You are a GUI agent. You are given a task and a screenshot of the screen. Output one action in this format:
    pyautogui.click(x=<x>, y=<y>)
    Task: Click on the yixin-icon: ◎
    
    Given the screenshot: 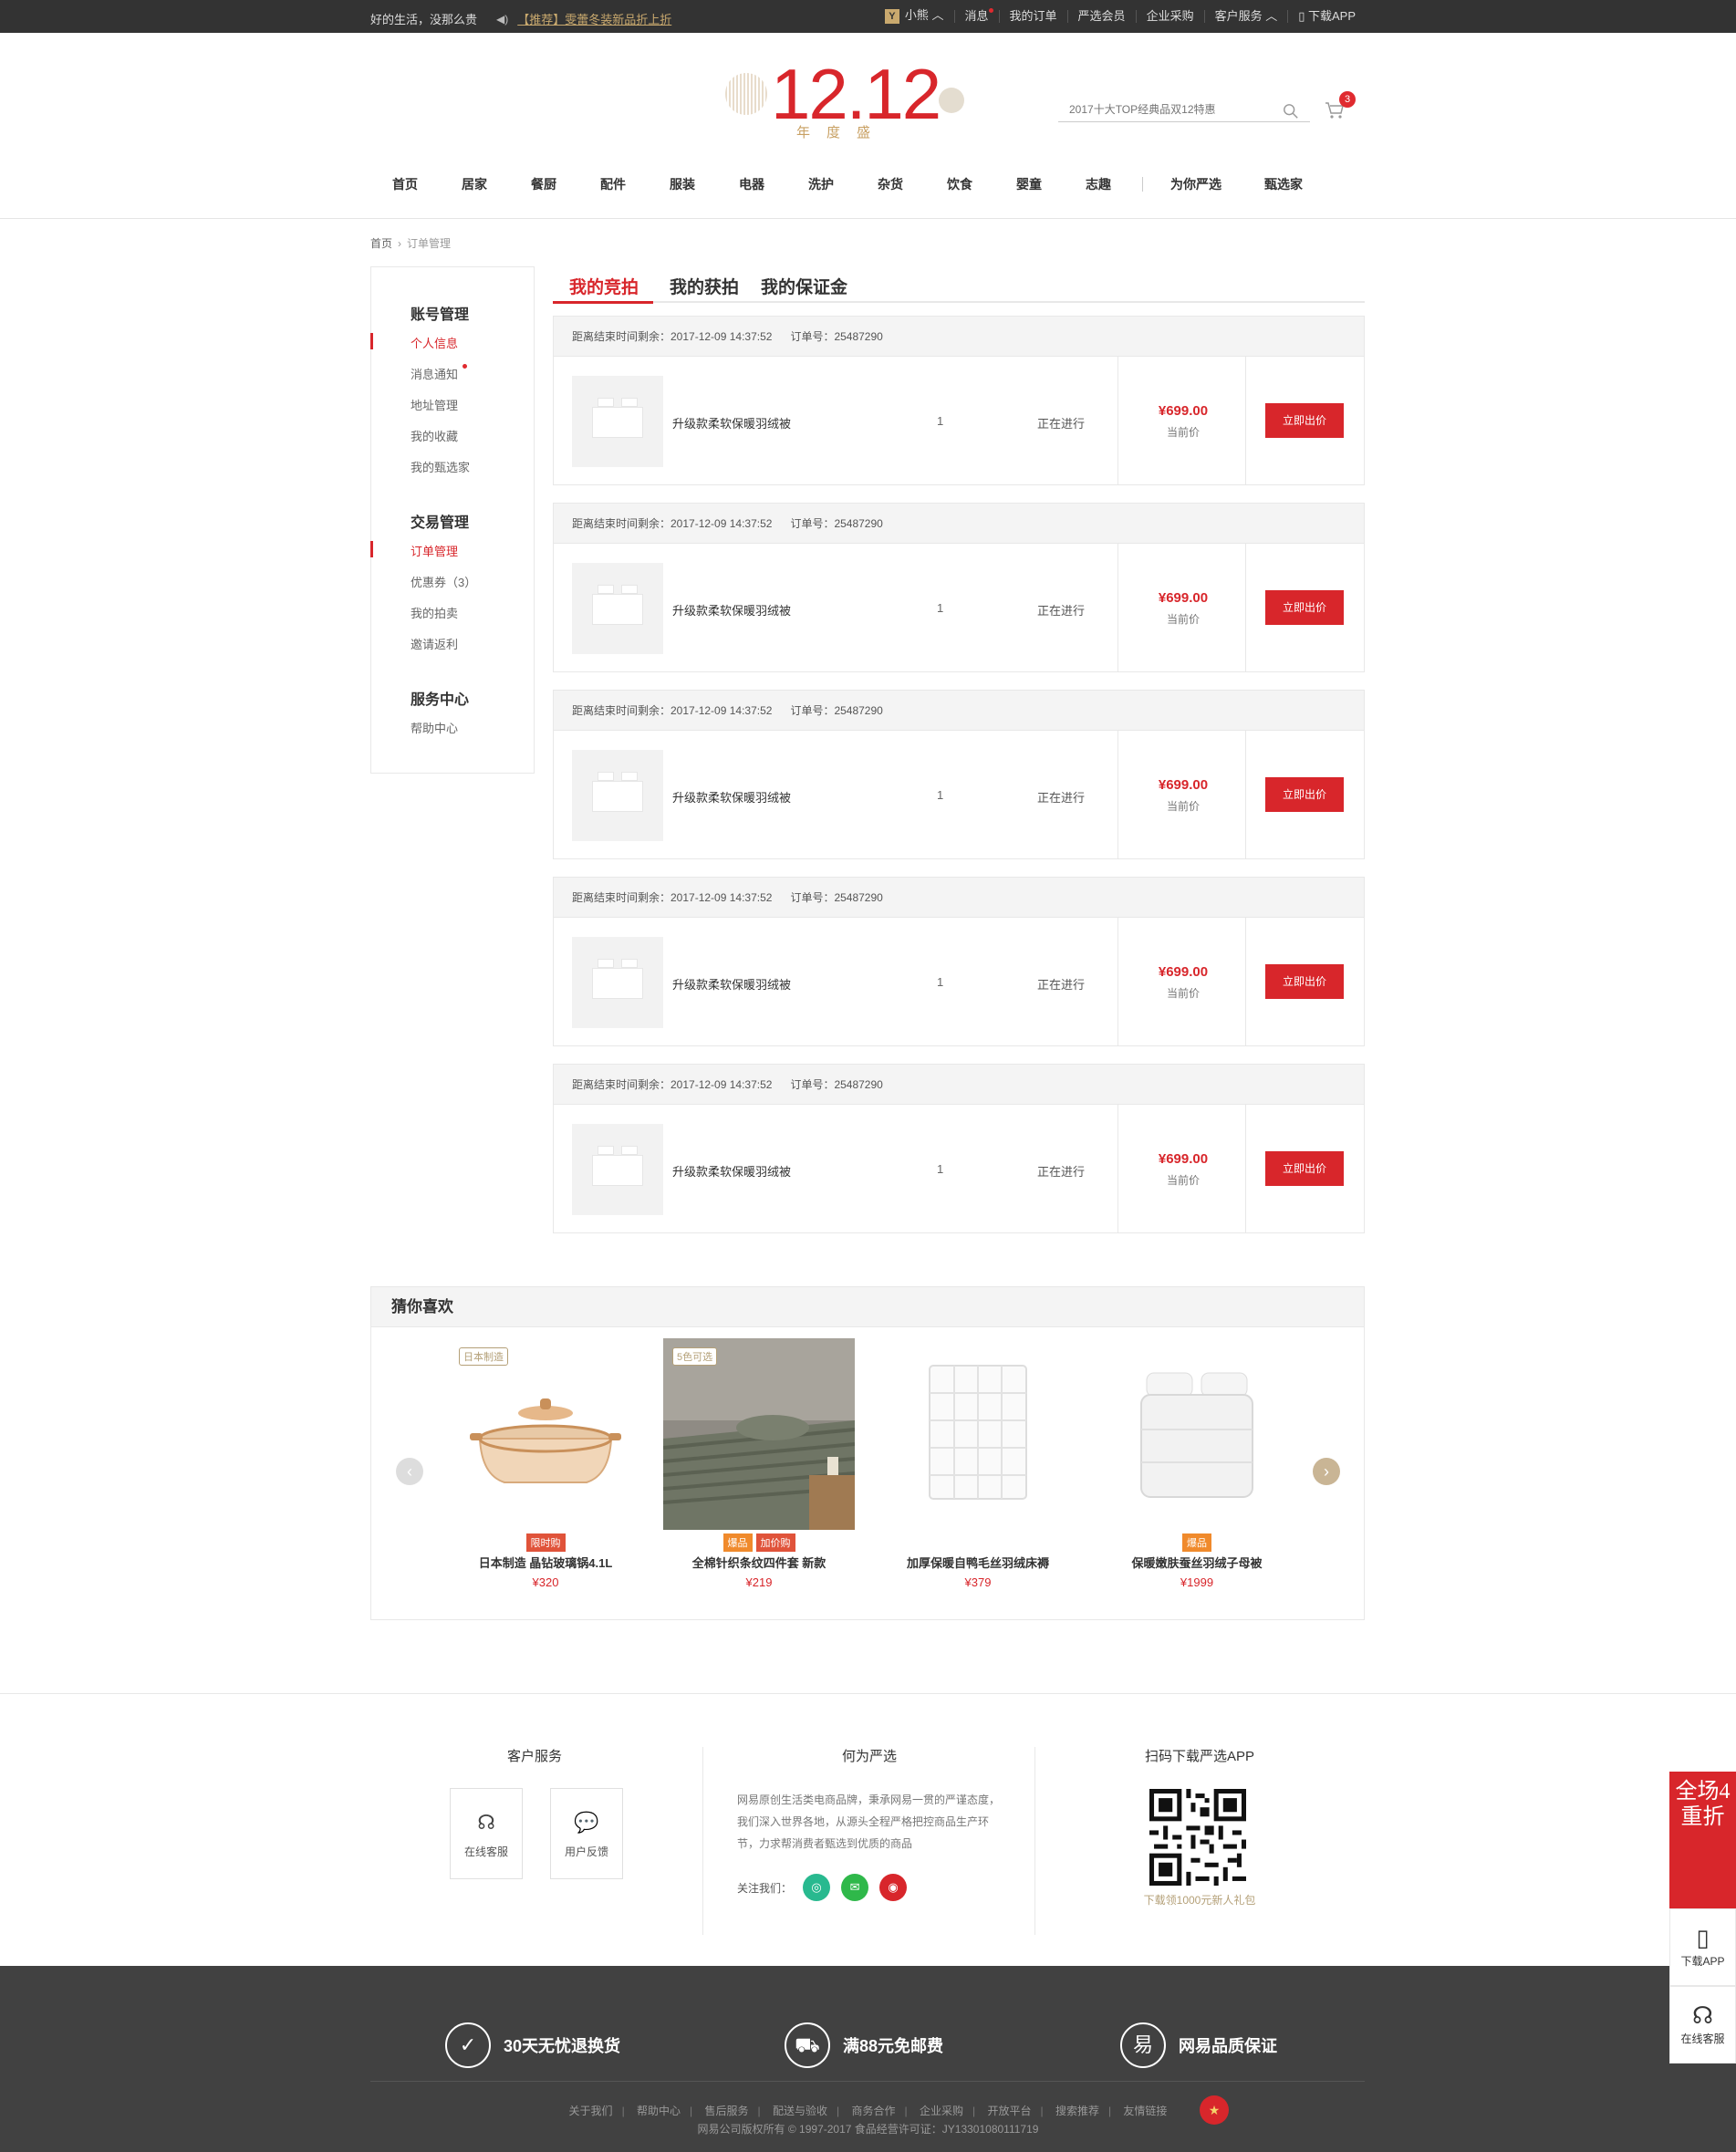 What is the action you would take?
    pyautogui.click(x=817, y=1888)
    